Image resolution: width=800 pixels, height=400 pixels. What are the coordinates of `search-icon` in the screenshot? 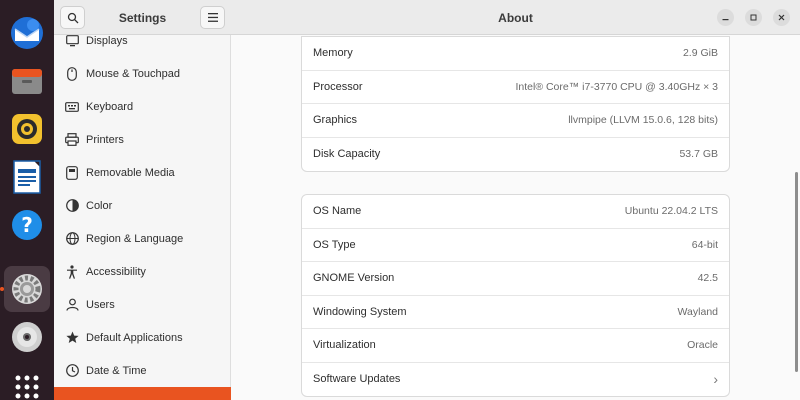 It's located at (72, 17).